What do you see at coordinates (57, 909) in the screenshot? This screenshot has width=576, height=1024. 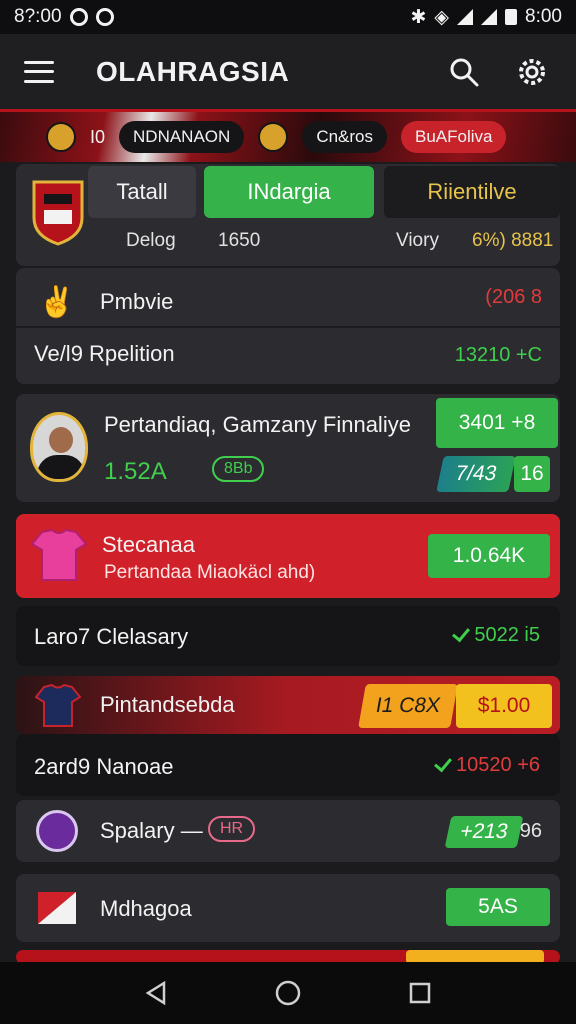 I see `flag-icon` at bounding box center [57, 909].